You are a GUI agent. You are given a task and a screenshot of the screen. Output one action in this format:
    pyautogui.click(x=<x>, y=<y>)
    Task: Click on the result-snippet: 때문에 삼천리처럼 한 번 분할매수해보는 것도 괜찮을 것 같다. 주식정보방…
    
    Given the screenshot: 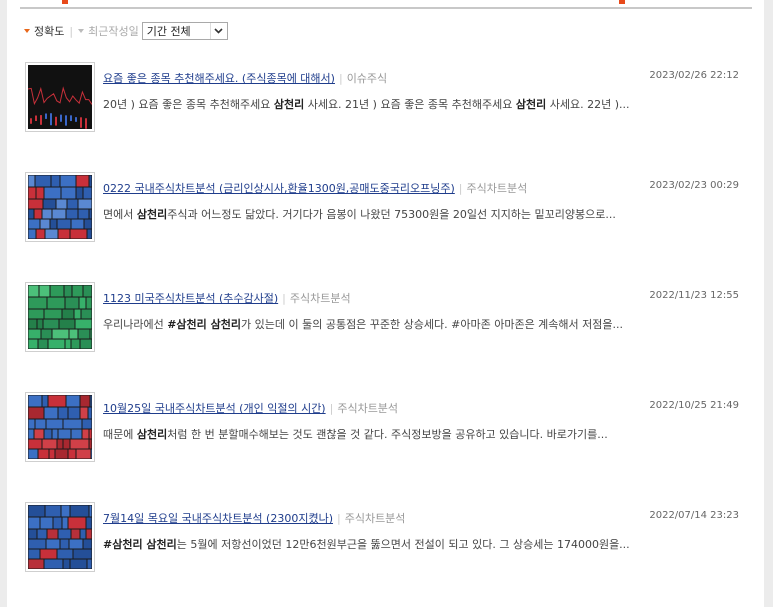 What is the action you would take?
    pyautogui.click(x=419, y=434)
    